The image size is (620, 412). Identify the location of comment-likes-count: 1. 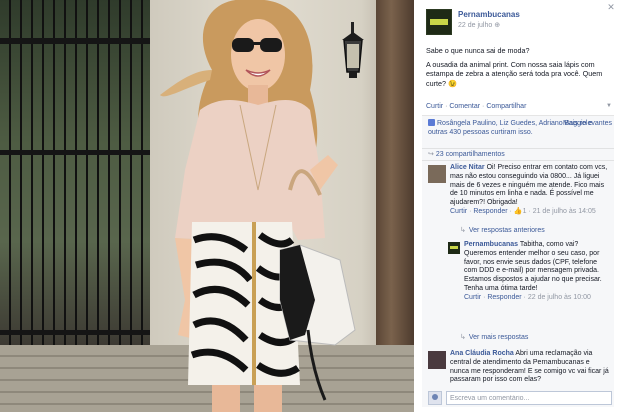
(525, 211).